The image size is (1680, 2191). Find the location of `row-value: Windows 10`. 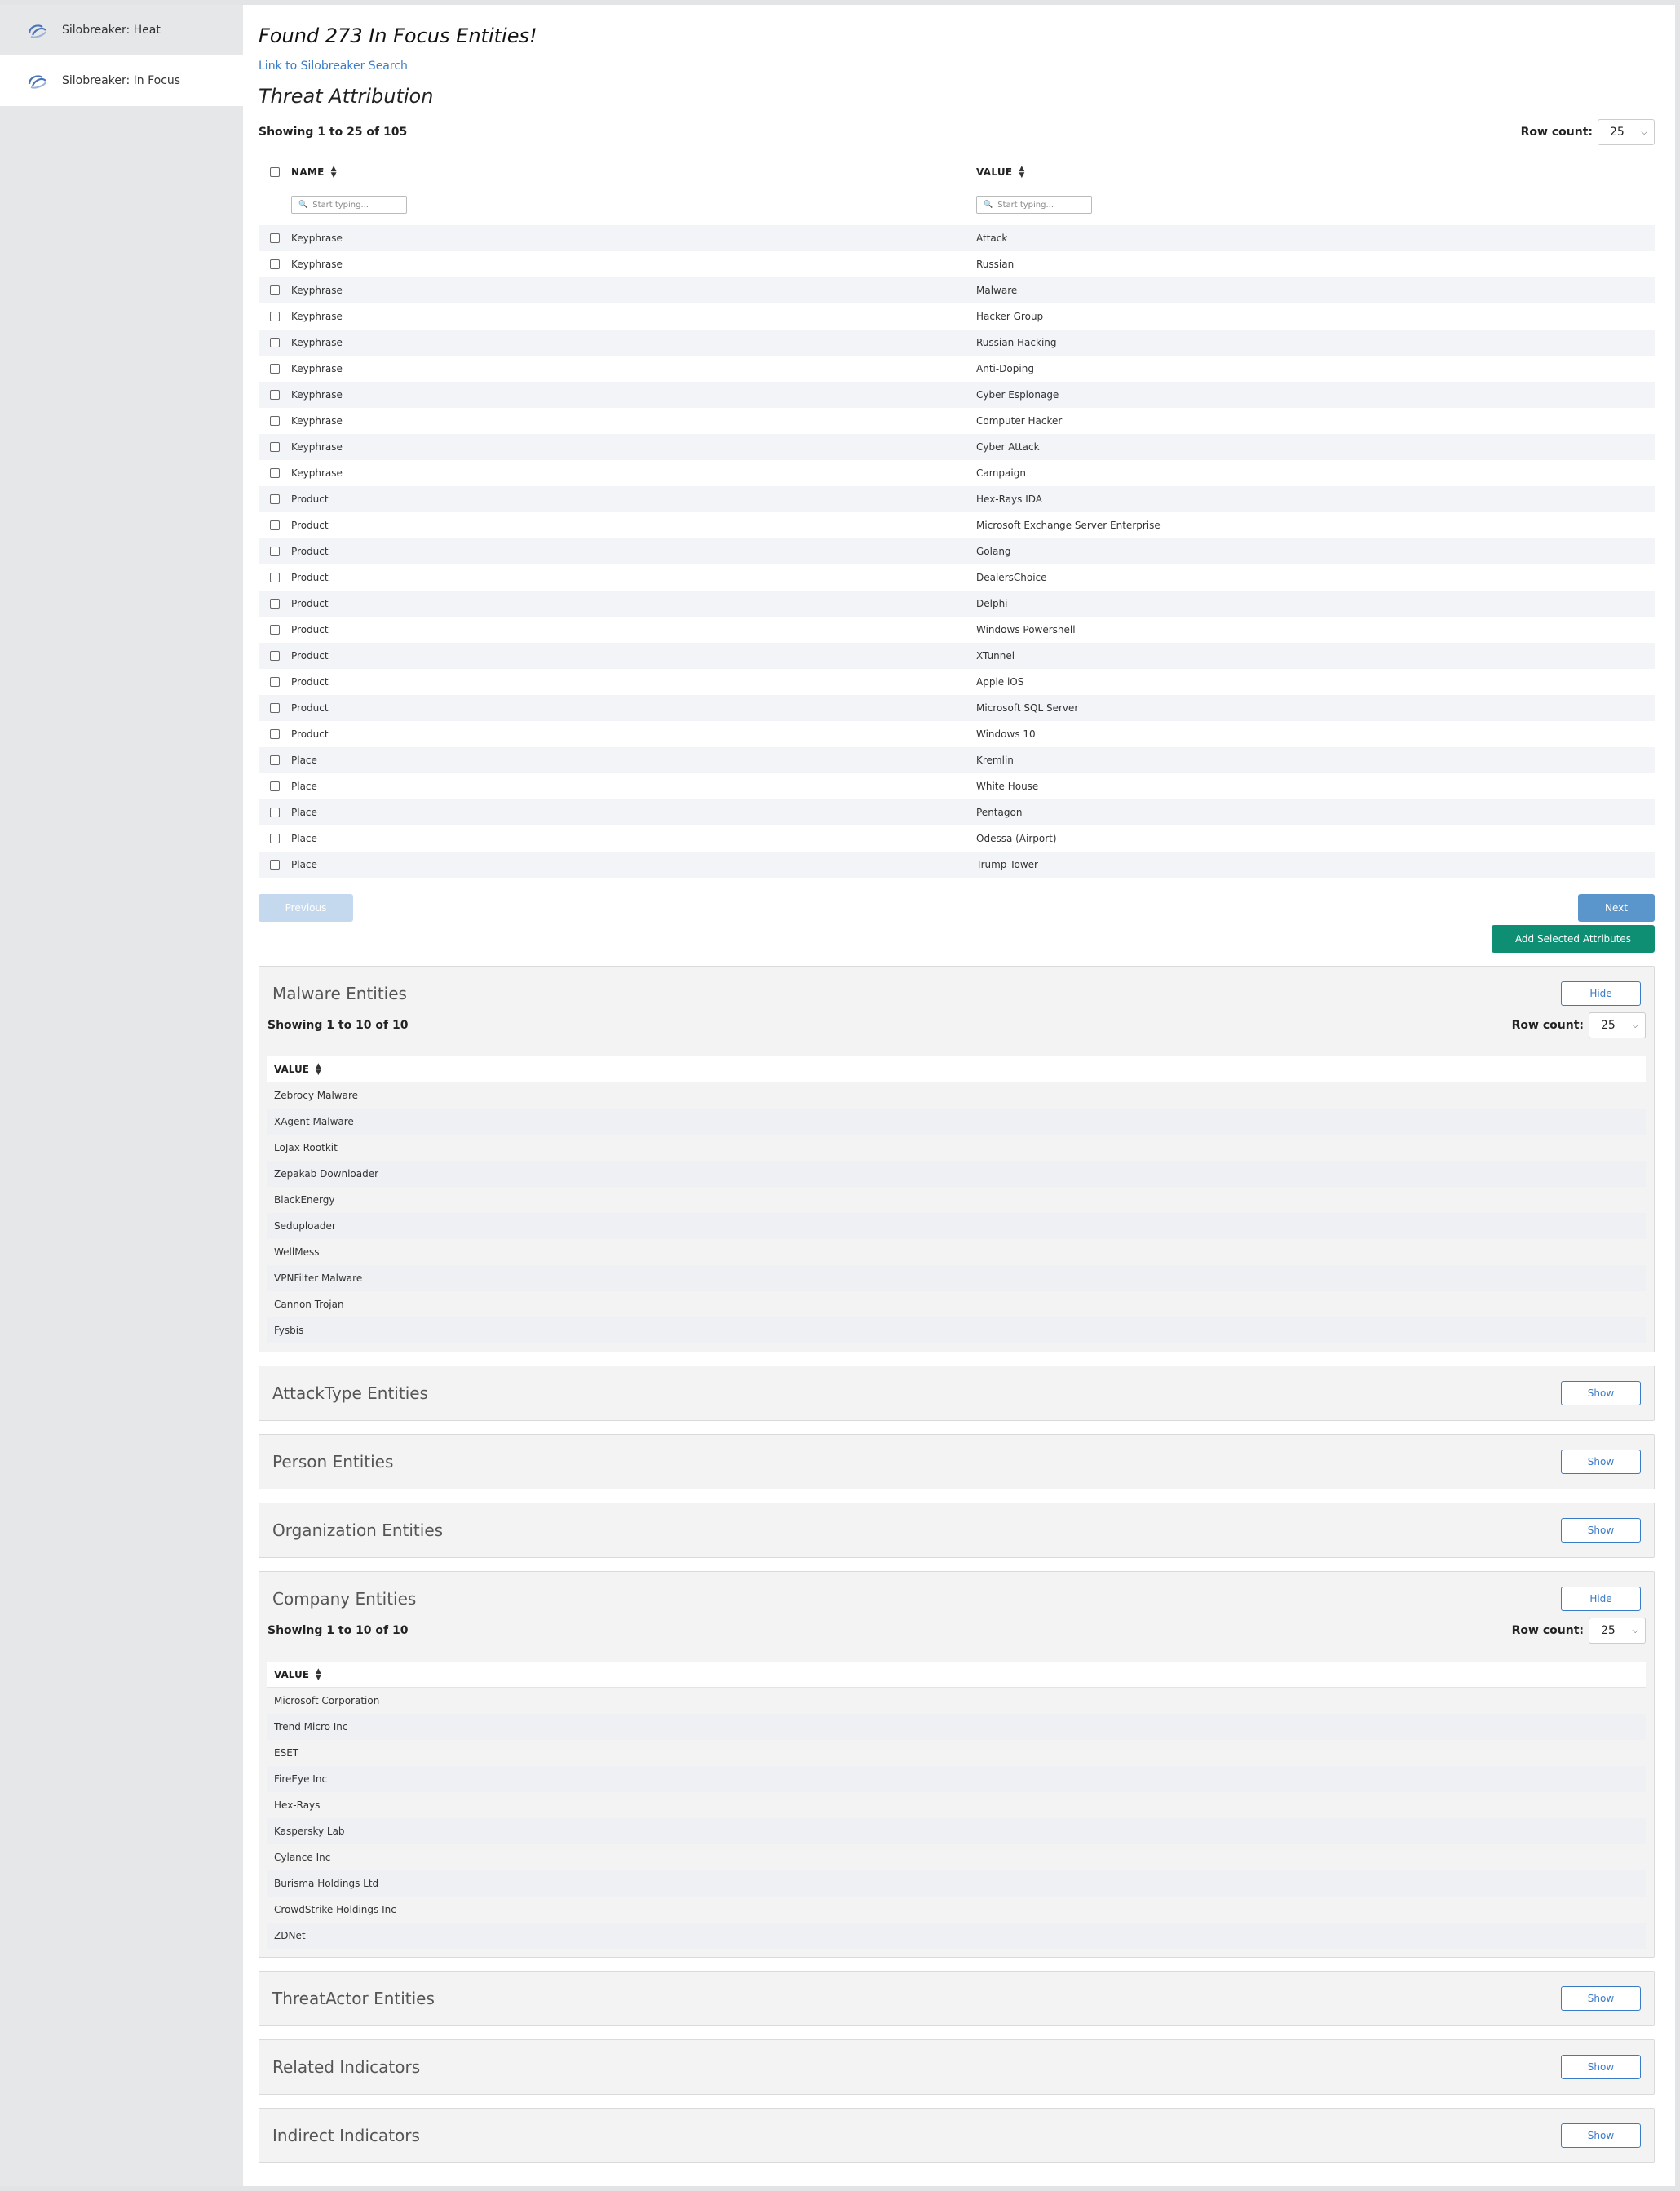

row-value: Windows 10 is located at coordinates (1006, 734).